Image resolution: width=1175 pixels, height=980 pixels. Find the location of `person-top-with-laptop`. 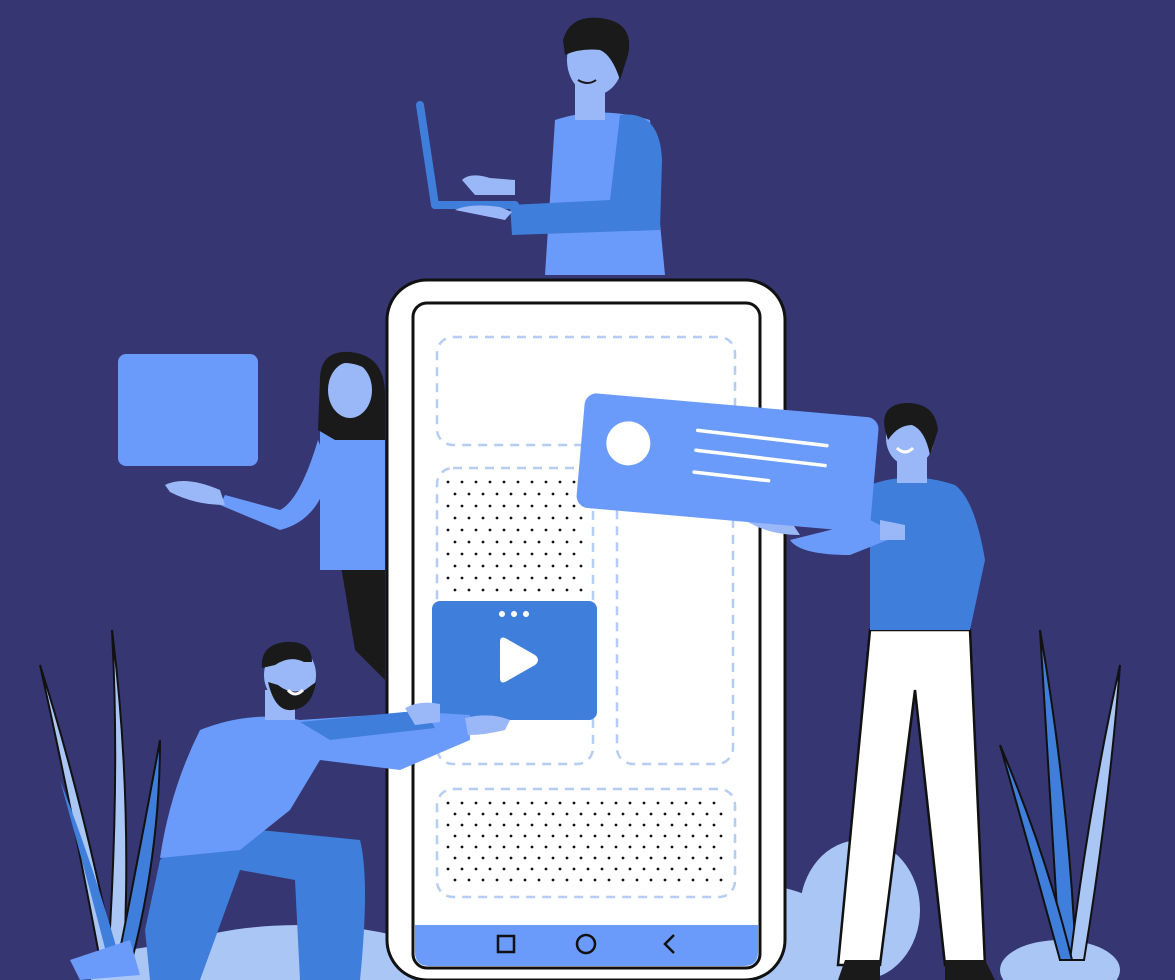

person-top-with-laptop is located at coordinates (540, 146).